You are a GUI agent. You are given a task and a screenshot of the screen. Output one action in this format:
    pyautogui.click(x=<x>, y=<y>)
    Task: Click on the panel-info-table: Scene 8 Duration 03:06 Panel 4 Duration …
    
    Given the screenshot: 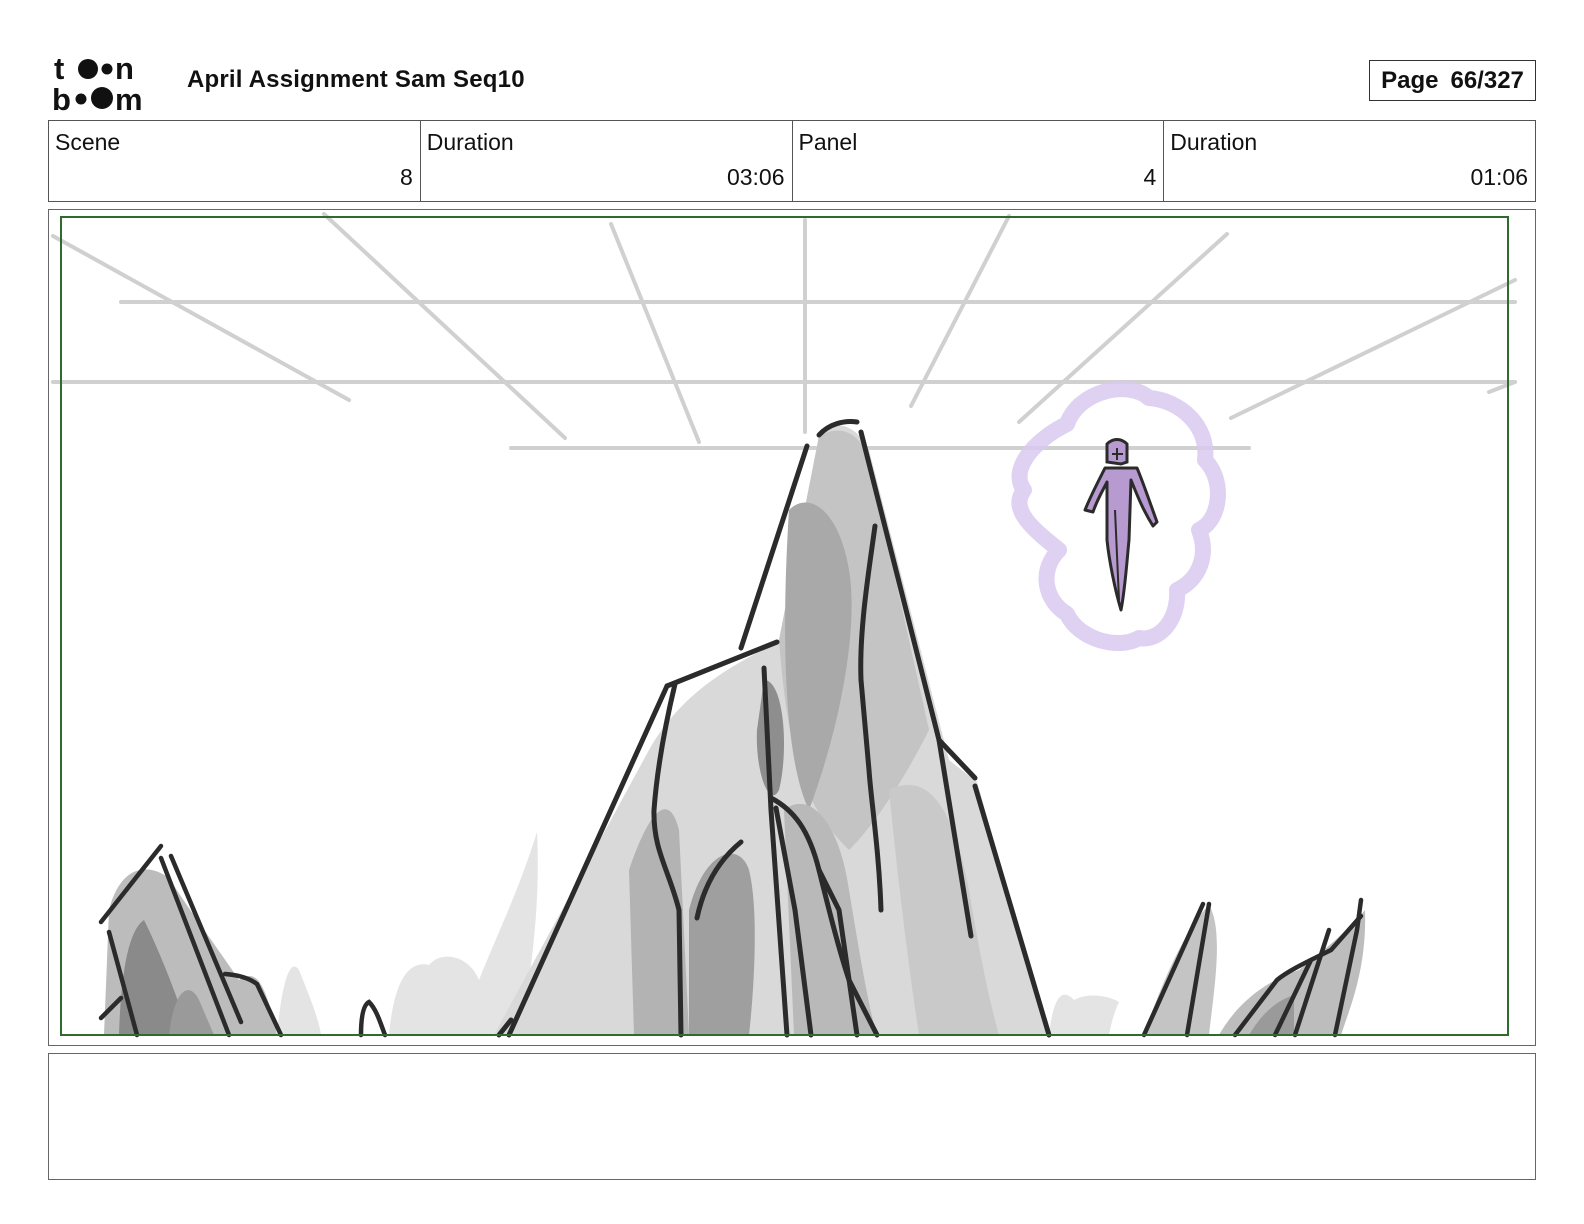 What is the action you would take?
    pyautogui.click(x=792, y=161)
    